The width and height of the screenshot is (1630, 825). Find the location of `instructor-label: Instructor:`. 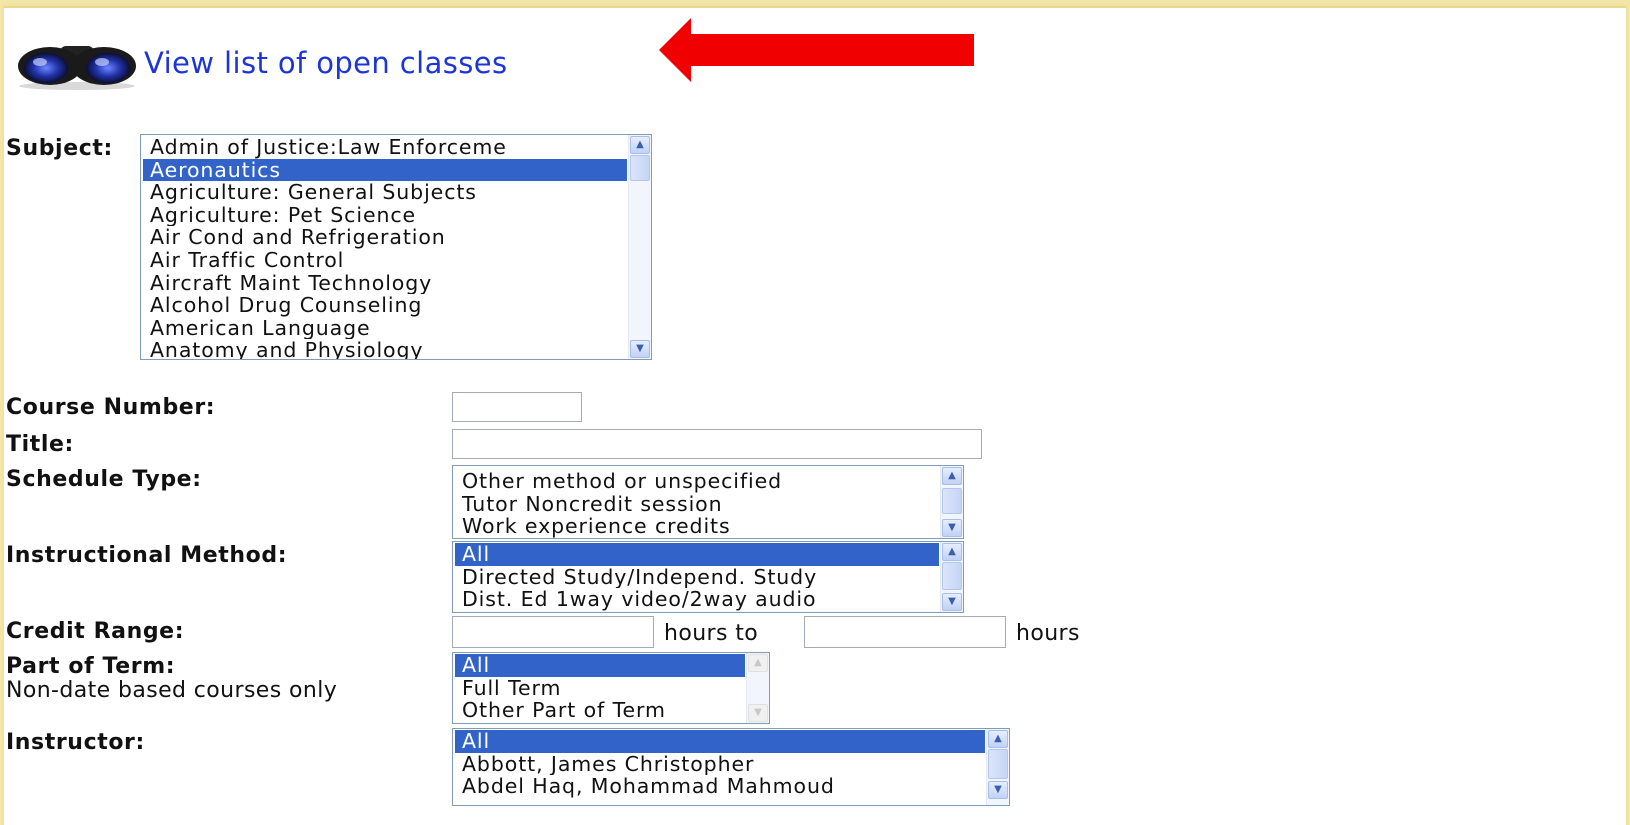

instructor-label: Instructor: is located at coordinates (75, 742).